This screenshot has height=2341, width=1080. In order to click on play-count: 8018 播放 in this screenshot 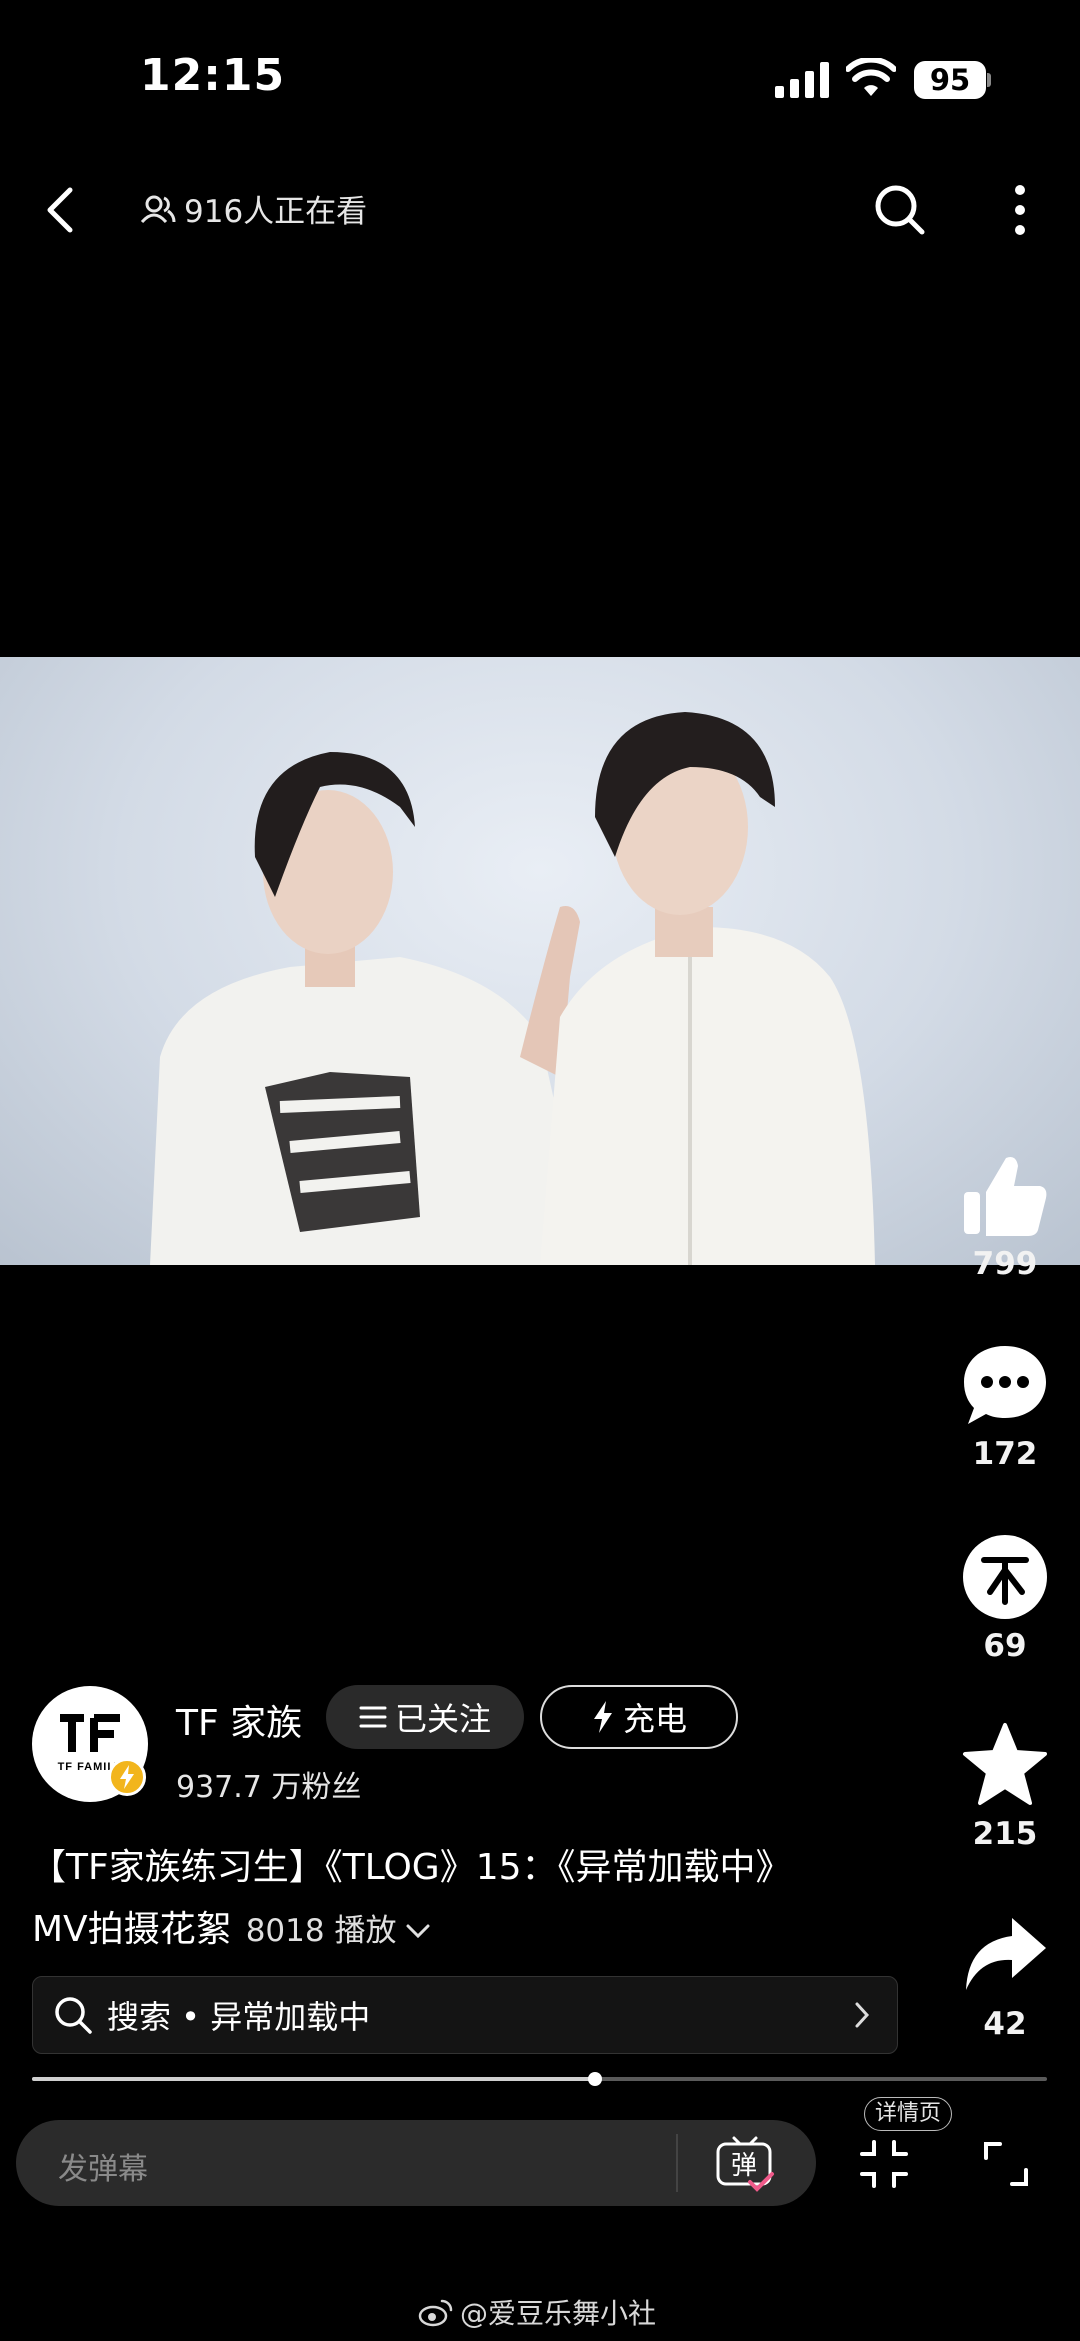, I will do `click(321, 1931)`.